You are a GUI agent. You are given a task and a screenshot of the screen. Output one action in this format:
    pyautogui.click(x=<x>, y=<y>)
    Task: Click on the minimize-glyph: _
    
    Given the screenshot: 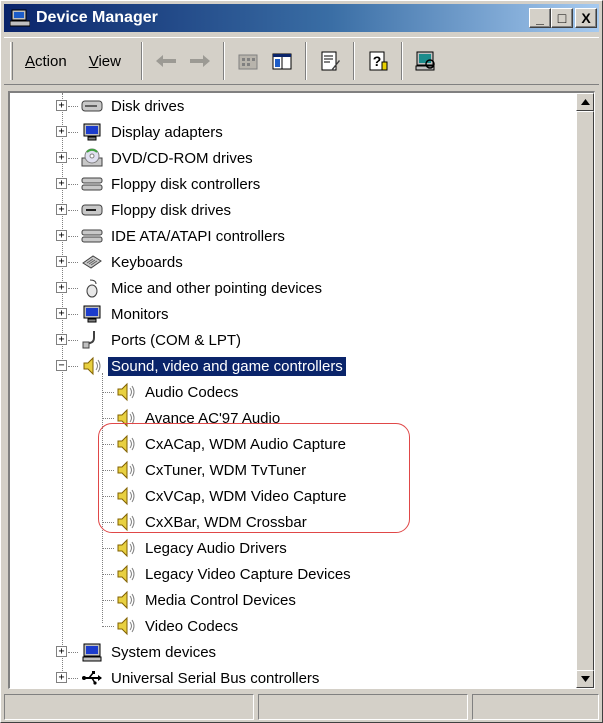 What is the action you would take?
    pyautogui.click(x=540, y=18)
    